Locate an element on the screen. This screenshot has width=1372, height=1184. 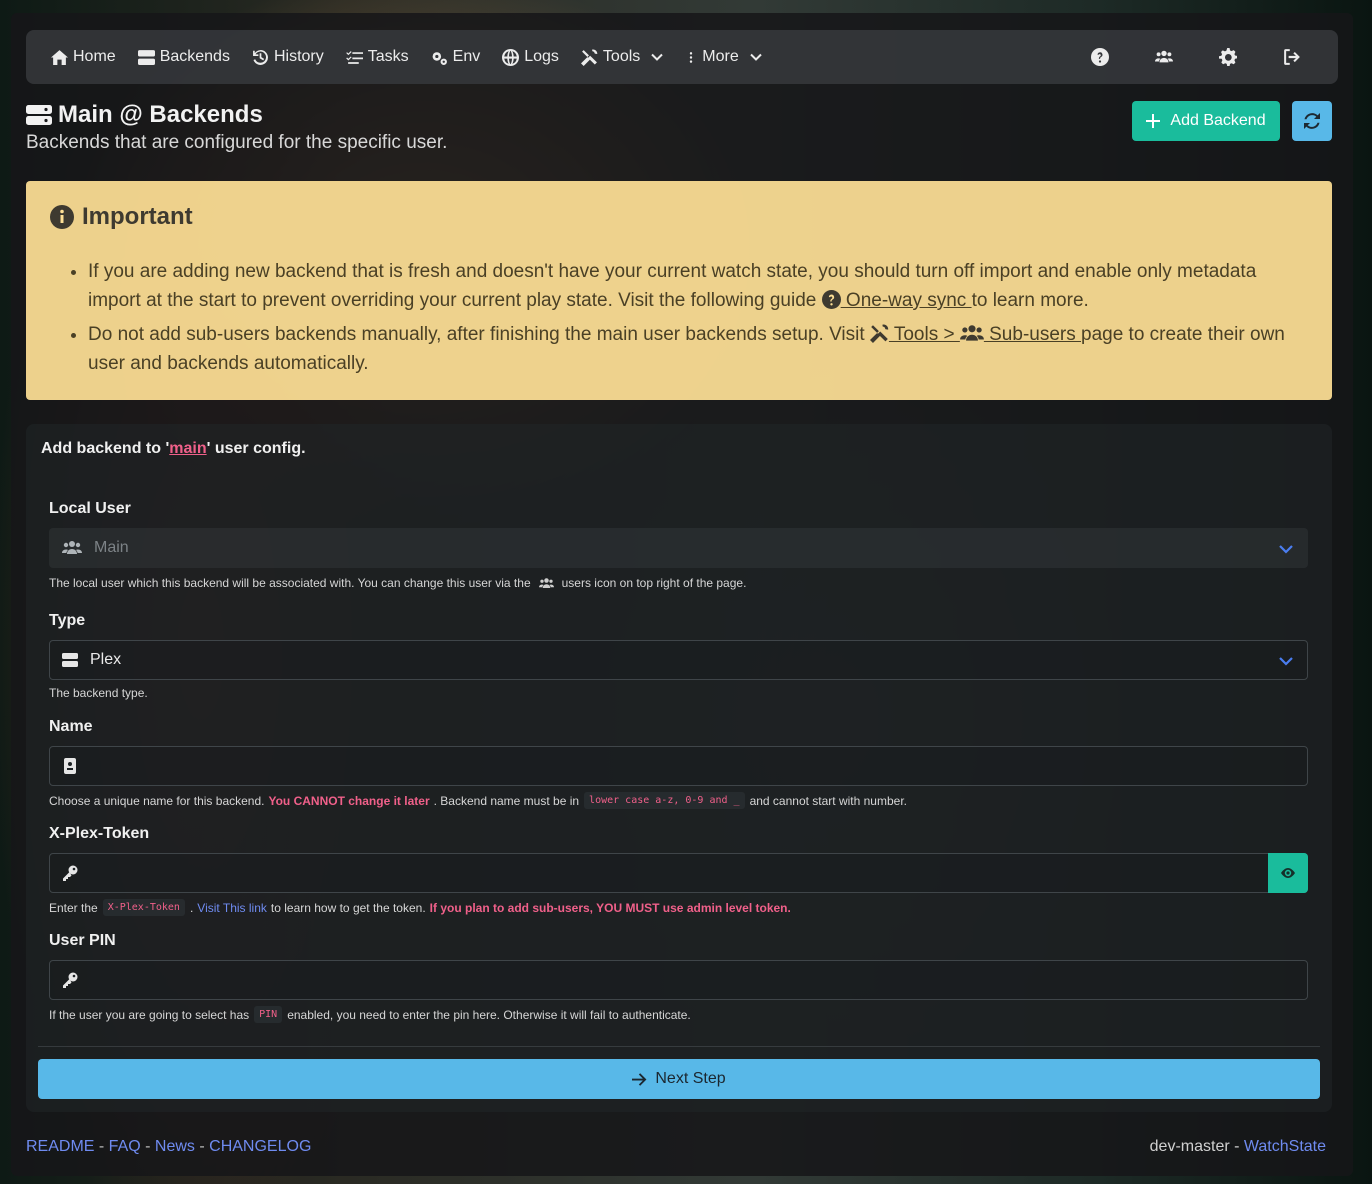
plus-icon is located at coordinates (1153, 121).